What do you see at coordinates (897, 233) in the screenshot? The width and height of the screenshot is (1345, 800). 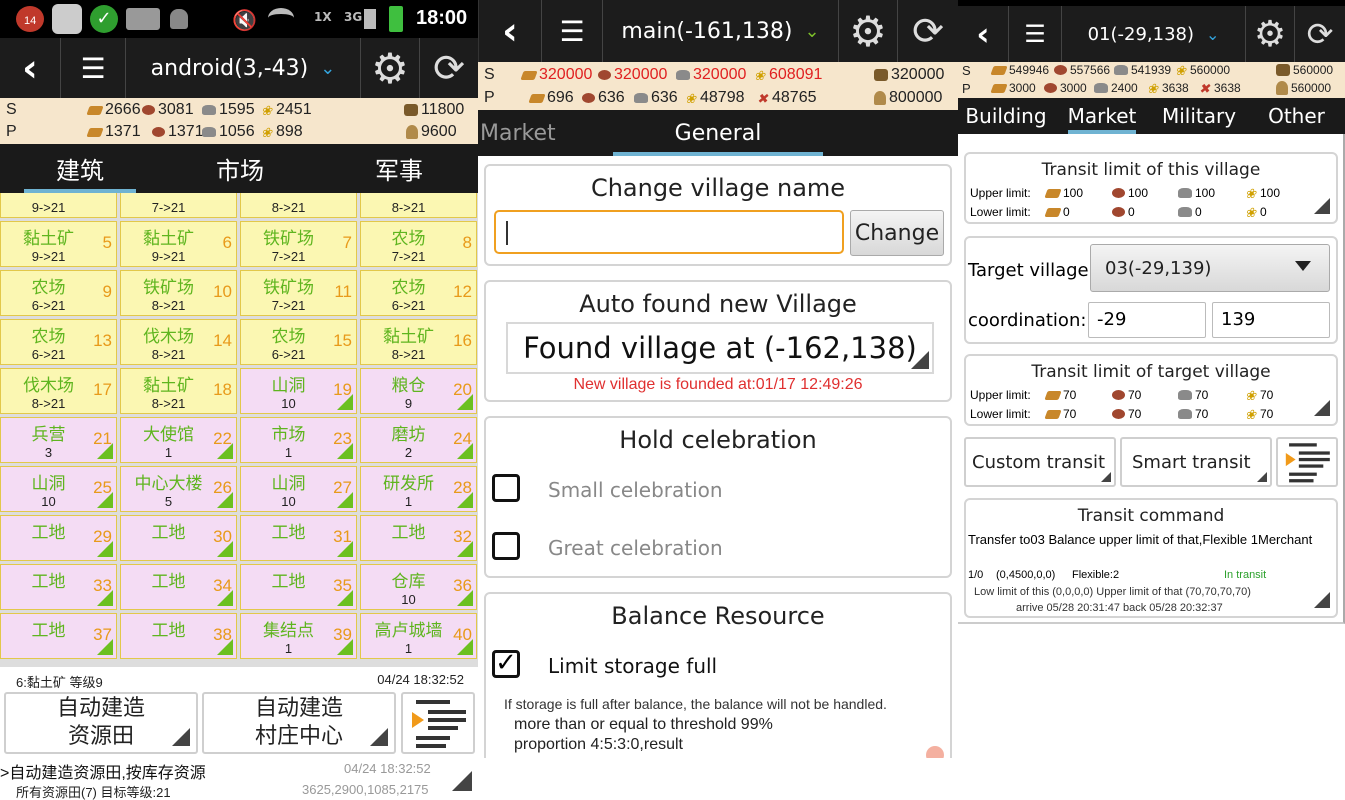 I see `change-button: Change` at bounding box center [897, 233].